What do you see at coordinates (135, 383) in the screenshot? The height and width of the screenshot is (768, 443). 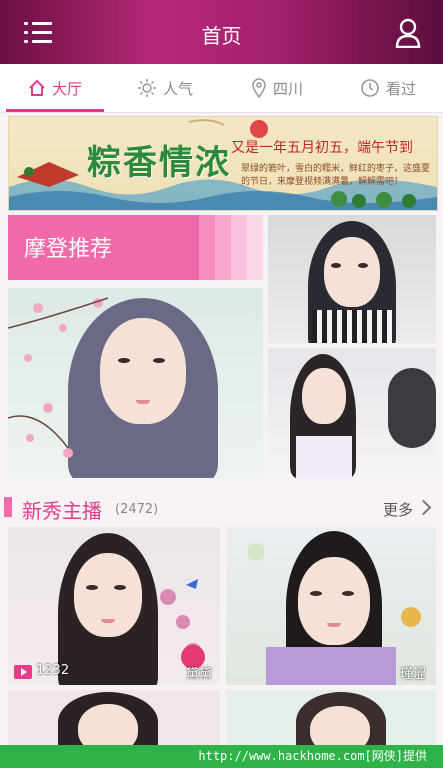 I see `recommend-large-photo` at bounding box center [135, 383].